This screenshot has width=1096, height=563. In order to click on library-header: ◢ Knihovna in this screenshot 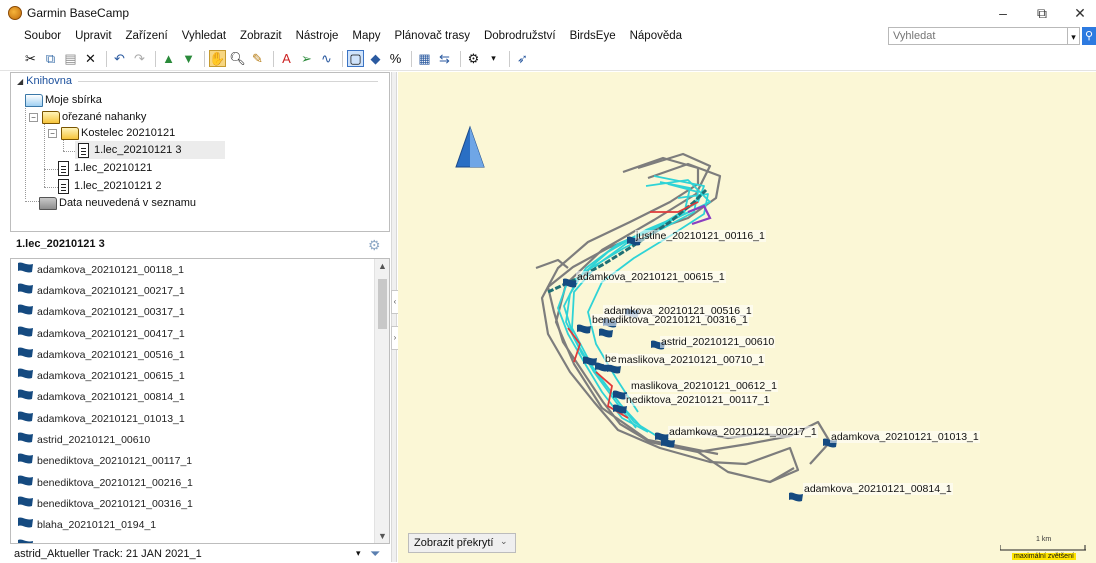, I will do `click(198, 81)`.